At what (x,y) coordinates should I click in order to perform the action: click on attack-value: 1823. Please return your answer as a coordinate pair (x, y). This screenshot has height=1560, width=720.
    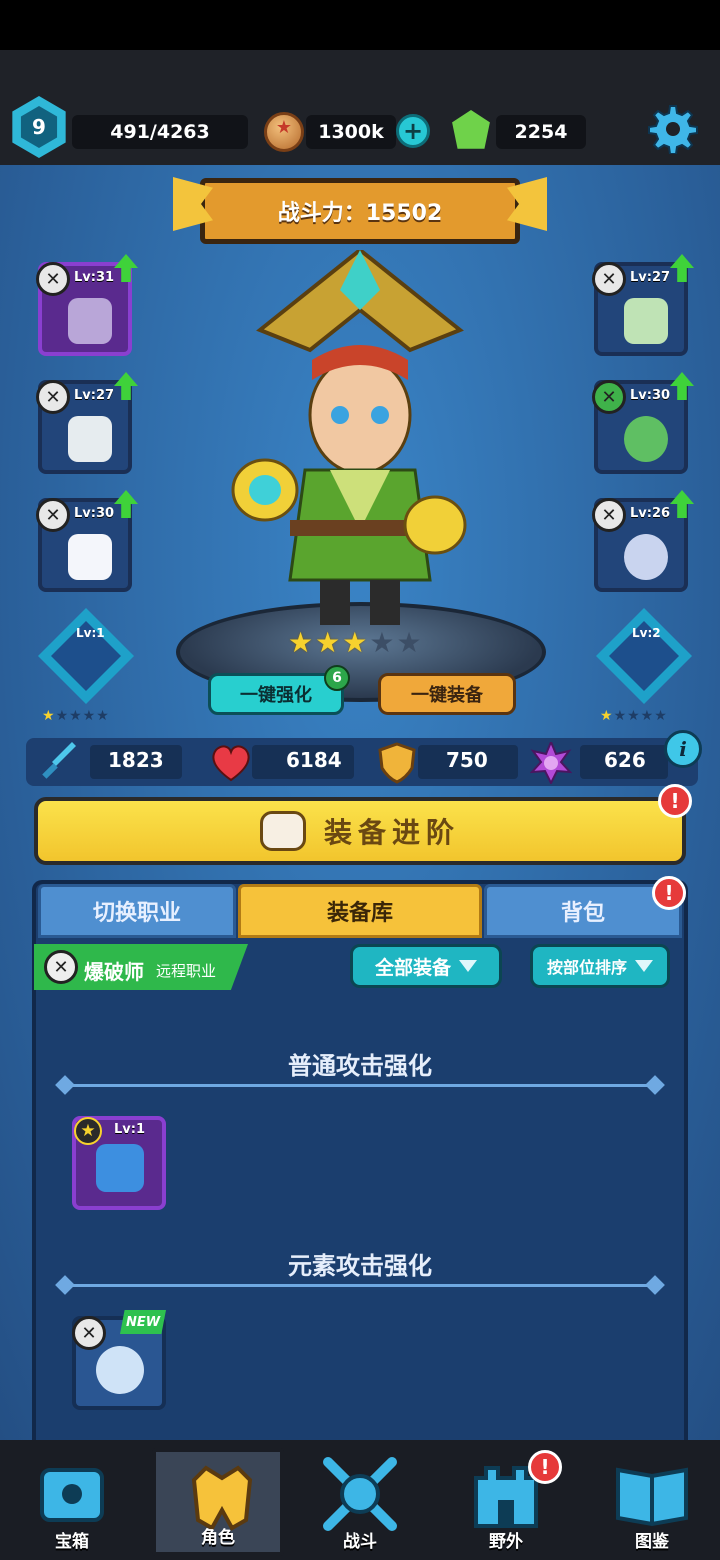
    Looking at the image, I should click on (136, 760).